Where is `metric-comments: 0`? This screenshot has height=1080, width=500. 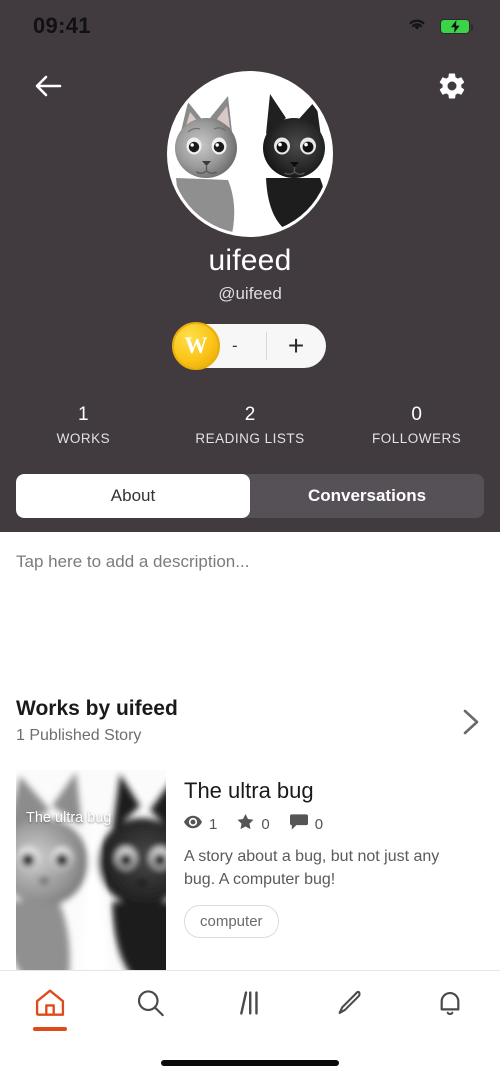
metric-comments: 0 is located at coordinates (306, 824).